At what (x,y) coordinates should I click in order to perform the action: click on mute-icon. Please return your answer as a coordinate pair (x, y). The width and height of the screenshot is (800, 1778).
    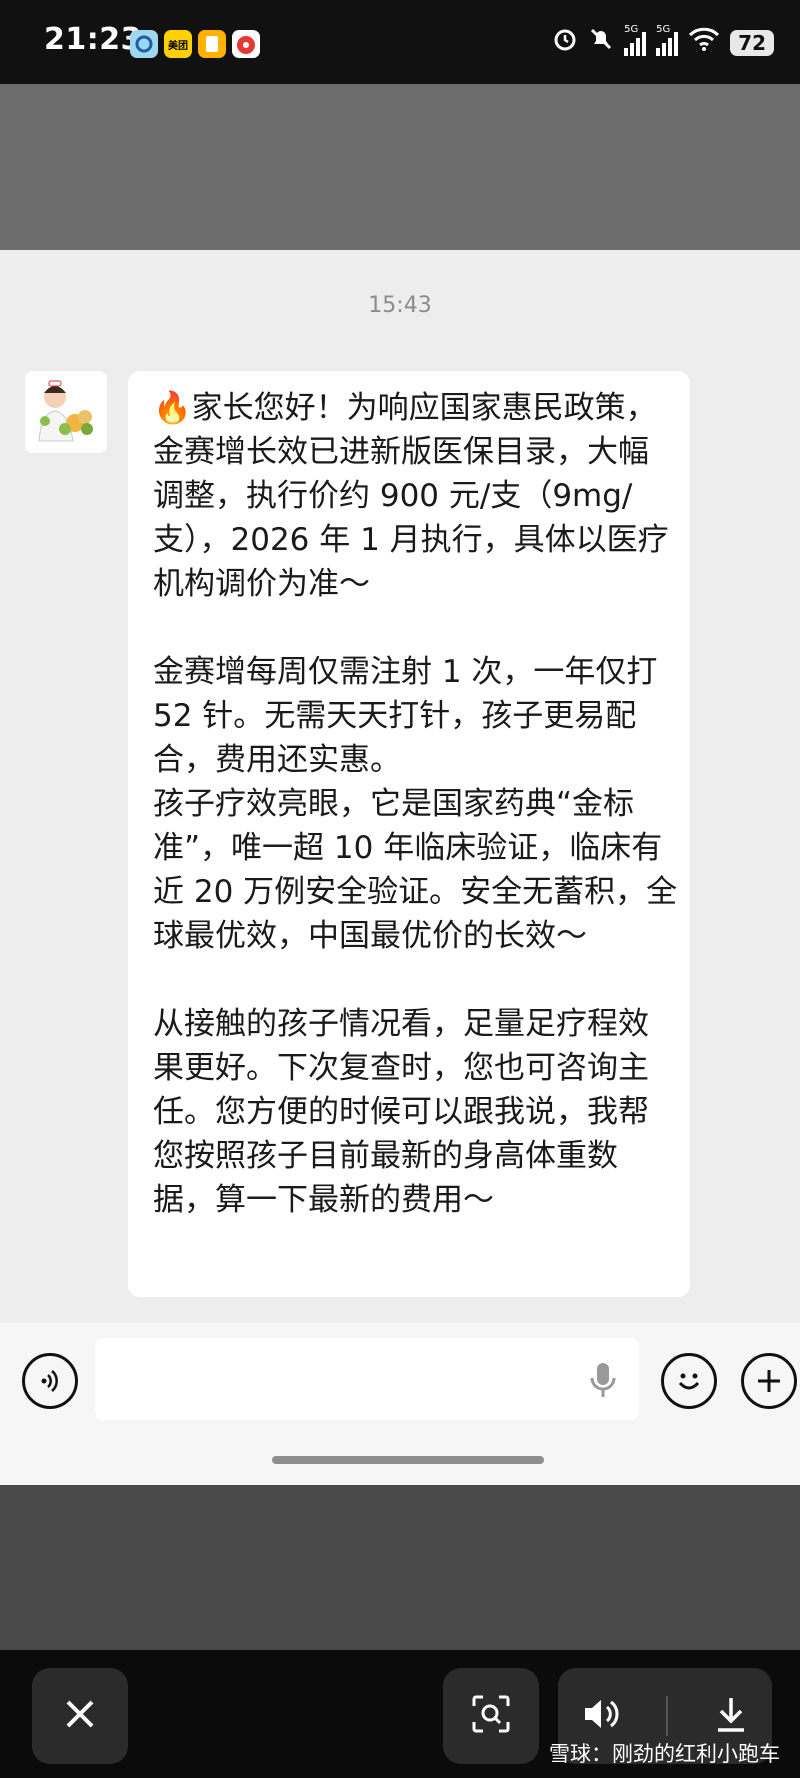
    Looking at the image, I should click on (601, 42).